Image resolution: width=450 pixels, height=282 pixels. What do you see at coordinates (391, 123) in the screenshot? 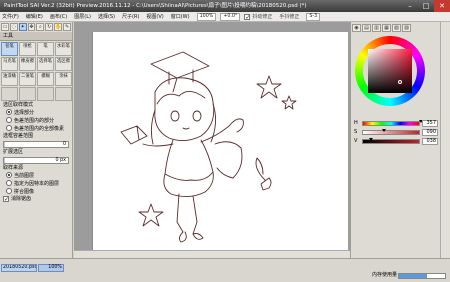
I see `hue-slider` at bounding box center [391, 123].